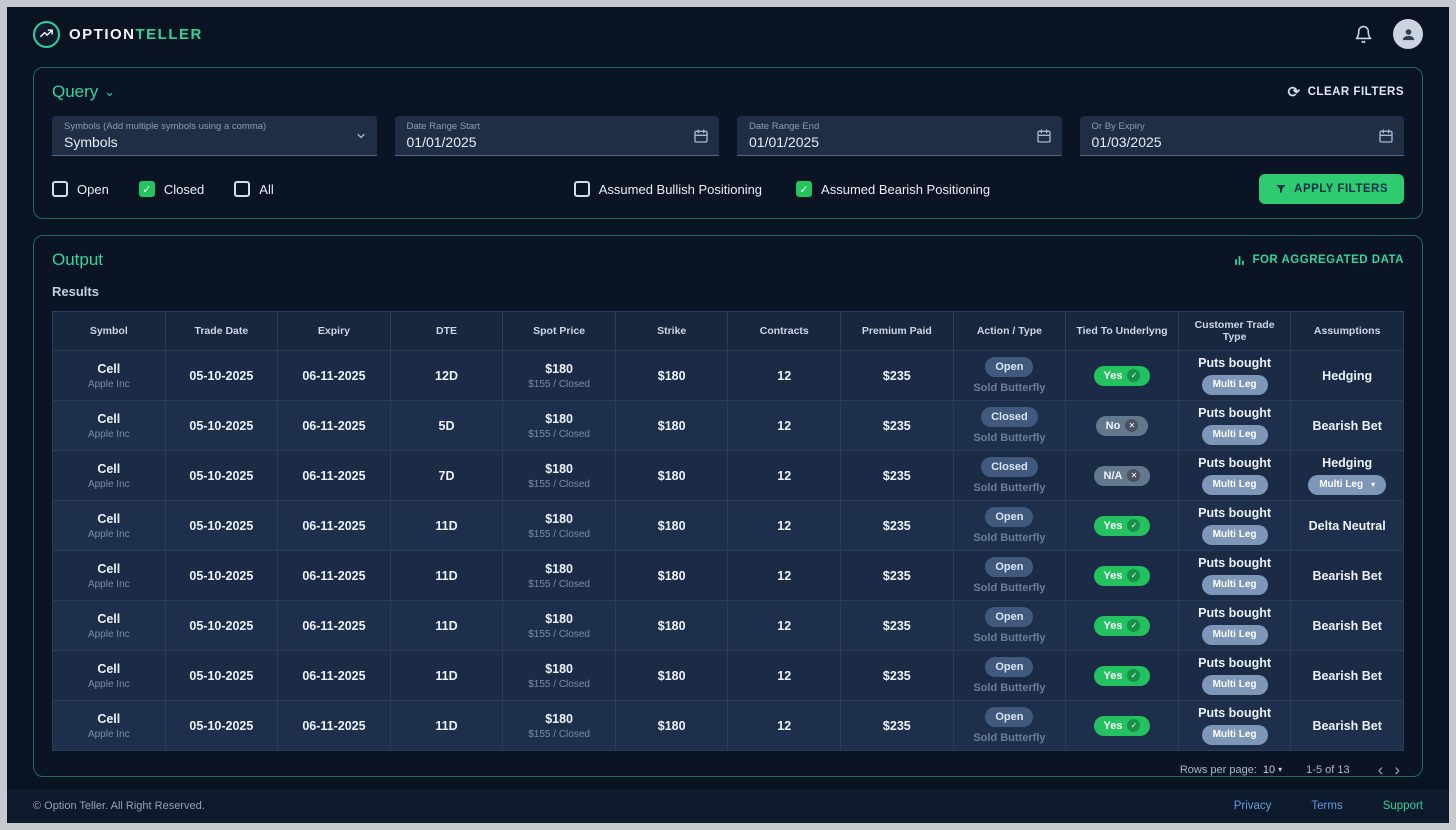 Image resolution: width=1456 pixels, height=830 pixels. Describe the element at coordinates (556, 136) in the screenshot. I see `date-range-start-field: Date Range Start 01/01/2025` at that location.